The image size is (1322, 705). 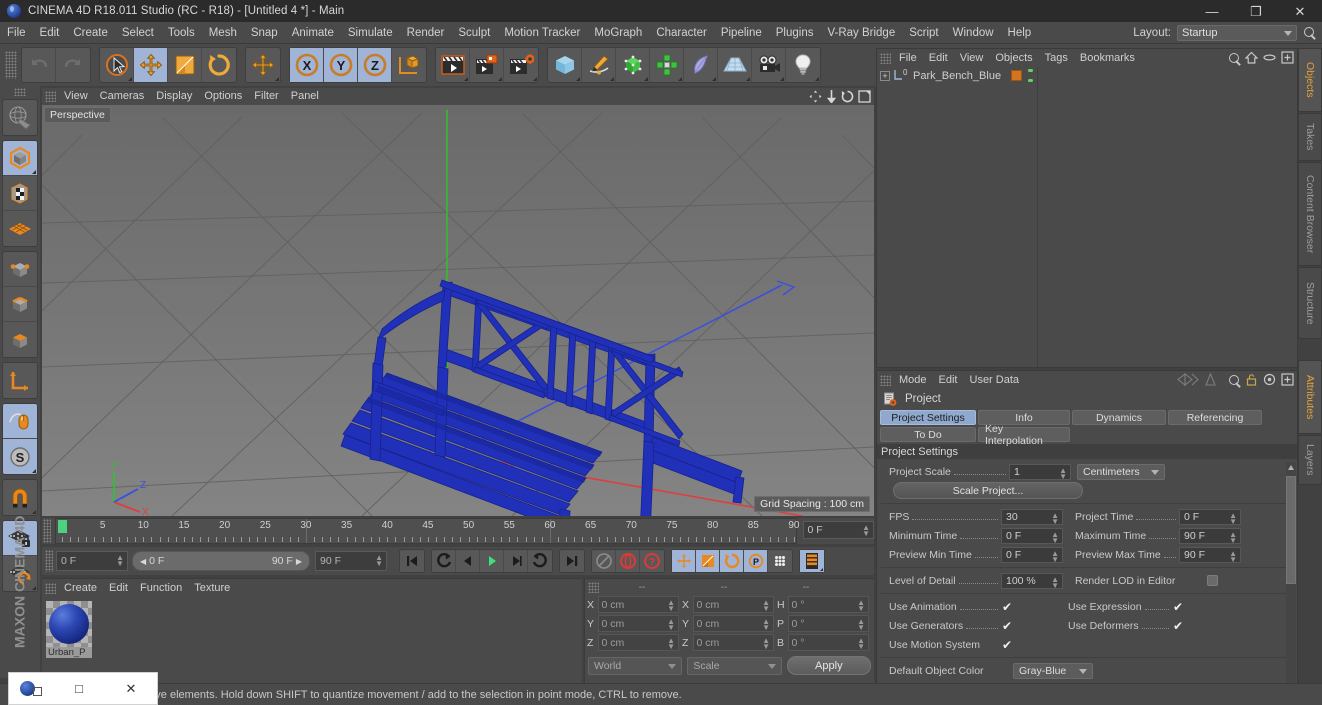 What do you see at coordinates (223, 33) in the screenshot?
I see `menu-mesh: Mesh` at bounding box center [223, 33].